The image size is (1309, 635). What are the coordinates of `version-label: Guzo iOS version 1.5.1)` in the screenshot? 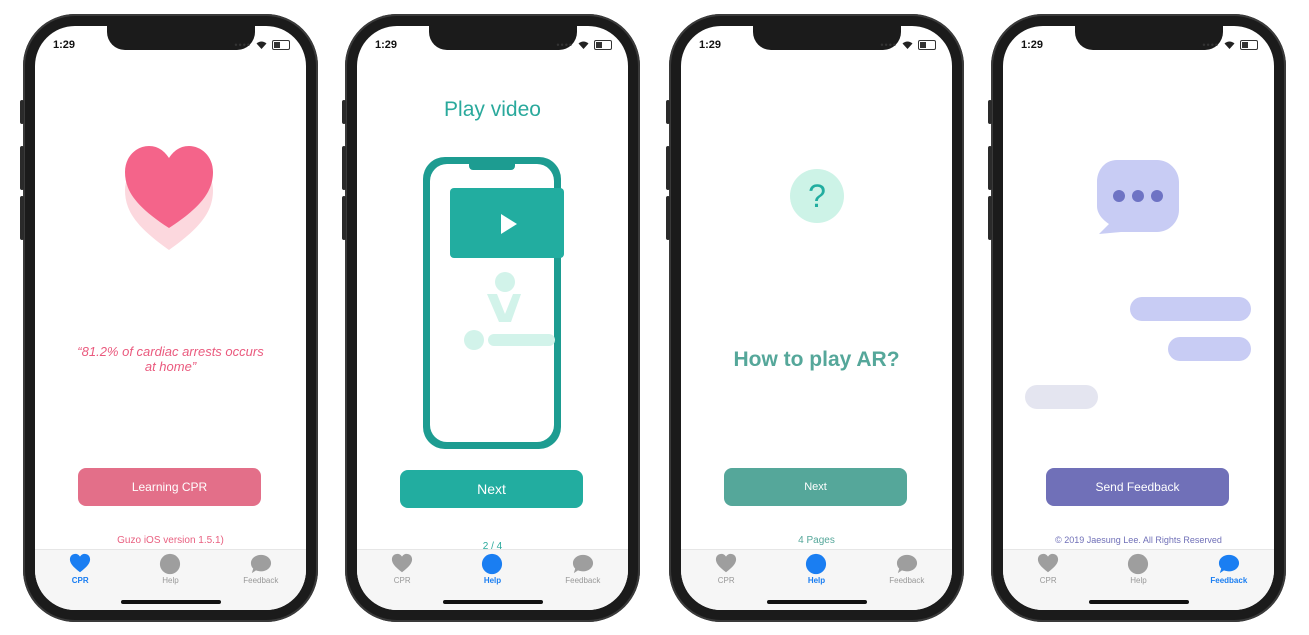 It's located at (170, 540).